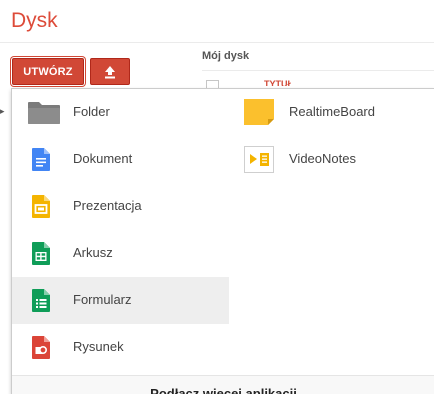  I want to click on menu-item-presentation: Prezentacja, so click(120, 206).